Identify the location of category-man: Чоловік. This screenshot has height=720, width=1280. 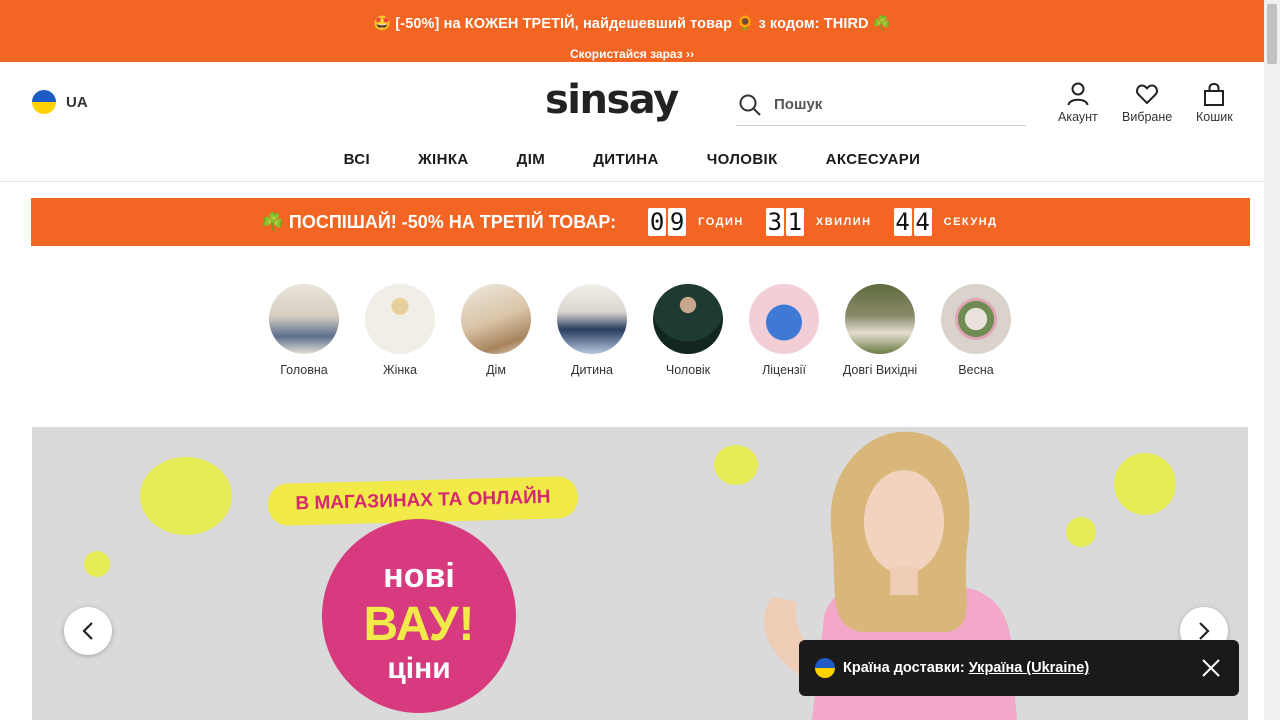
(688, 331).